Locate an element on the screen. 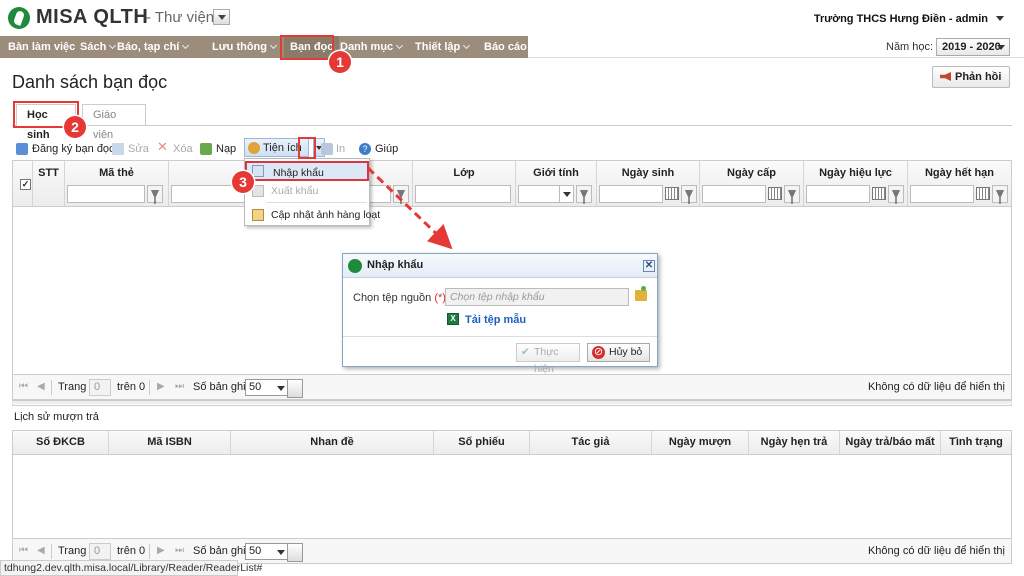 Image resolution: width=1024 pixels, height=576 pixels. dialog-titlebar: Nhập khẩu ✕ is located at coordinates (500, 266).